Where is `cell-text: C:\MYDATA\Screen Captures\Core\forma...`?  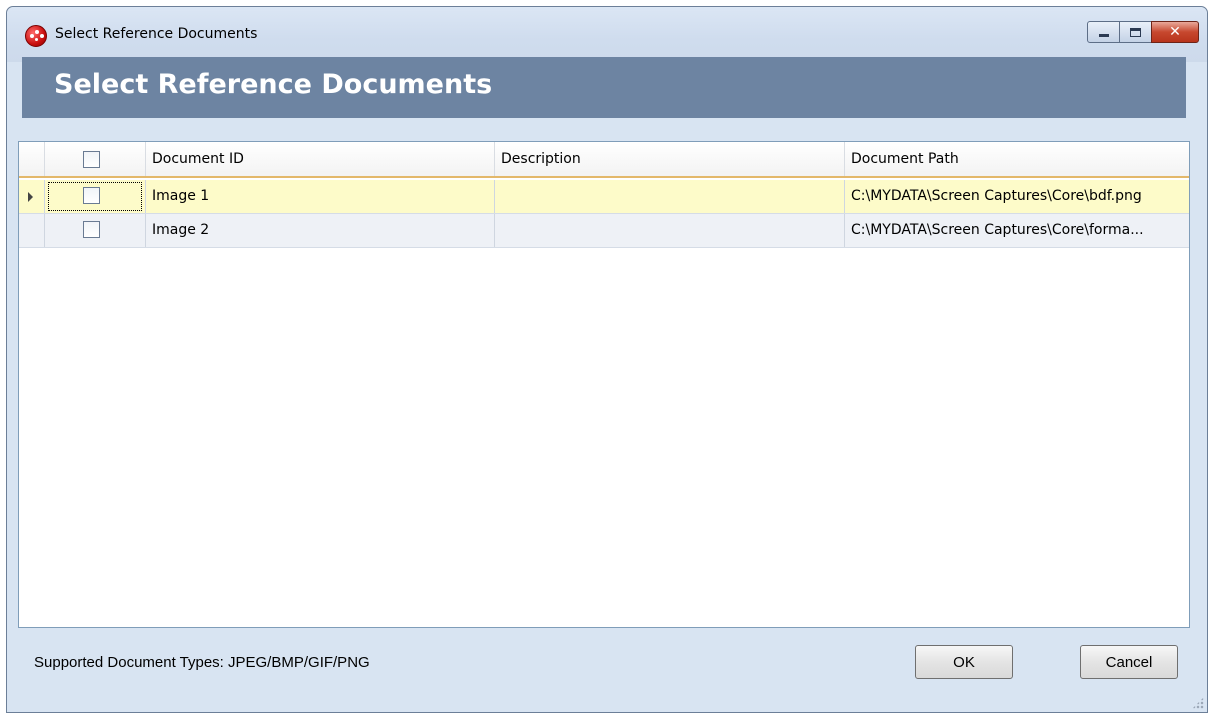 cell-text: C:\MYDATA\Screen Captures\Core\forma... is located at coordinates (997, 230).